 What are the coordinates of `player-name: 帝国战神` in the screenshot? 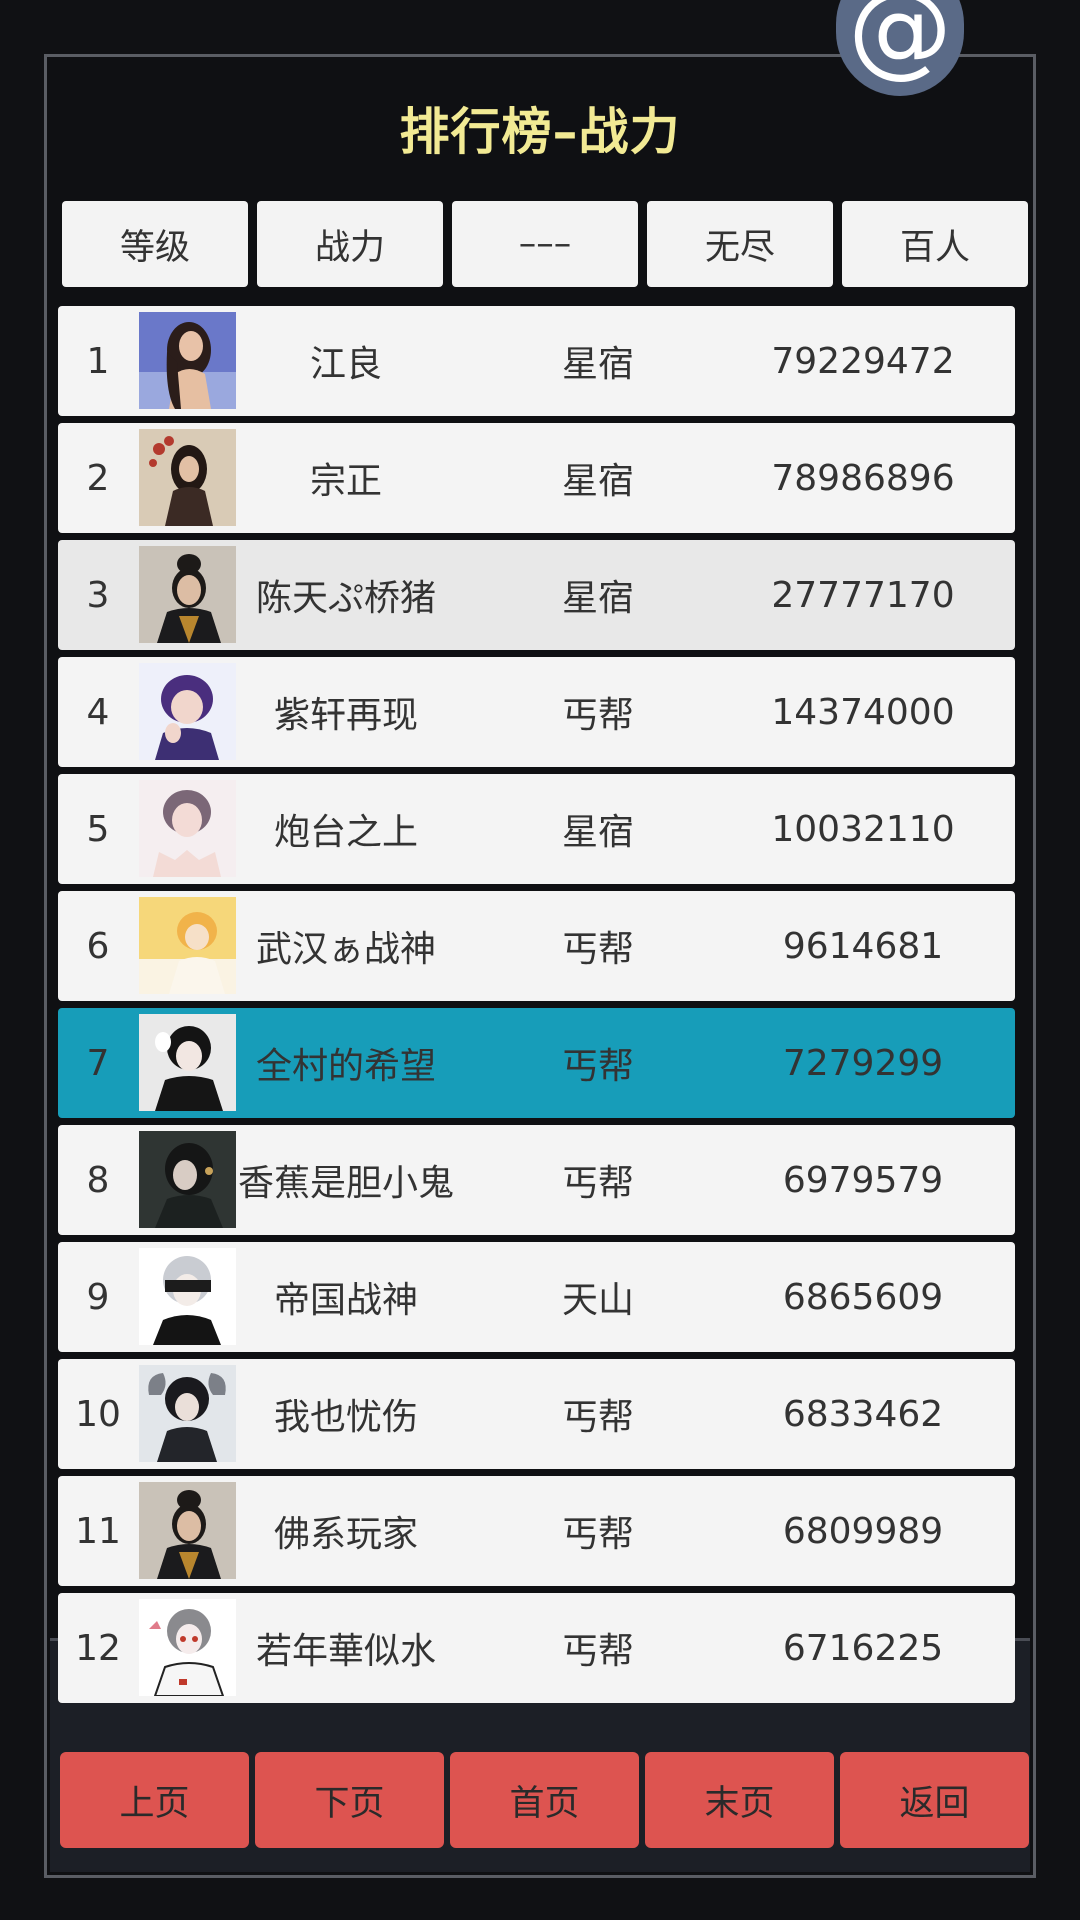 It's located at (345, 1300).